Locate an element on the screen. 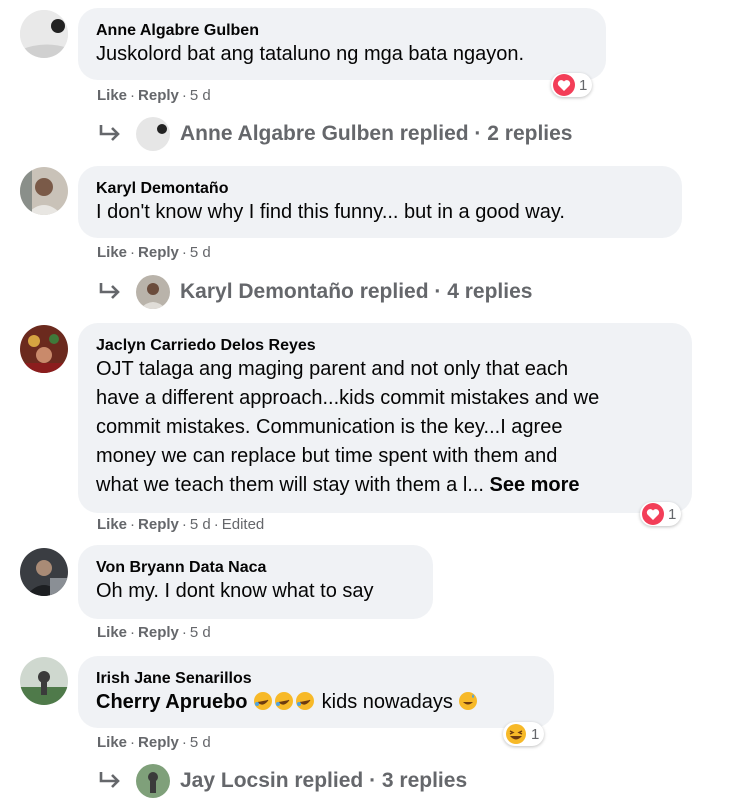 The image size is (750, 804). comment-author: Jaclyn Carriedo Delos Reyes is located at coordinates (385, 345).